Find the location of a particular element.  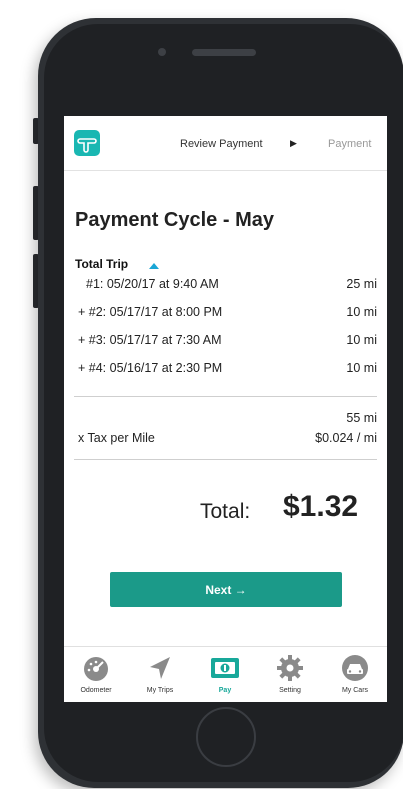

trip-row-distance: 25 mi is located at coordinates (361, 284).